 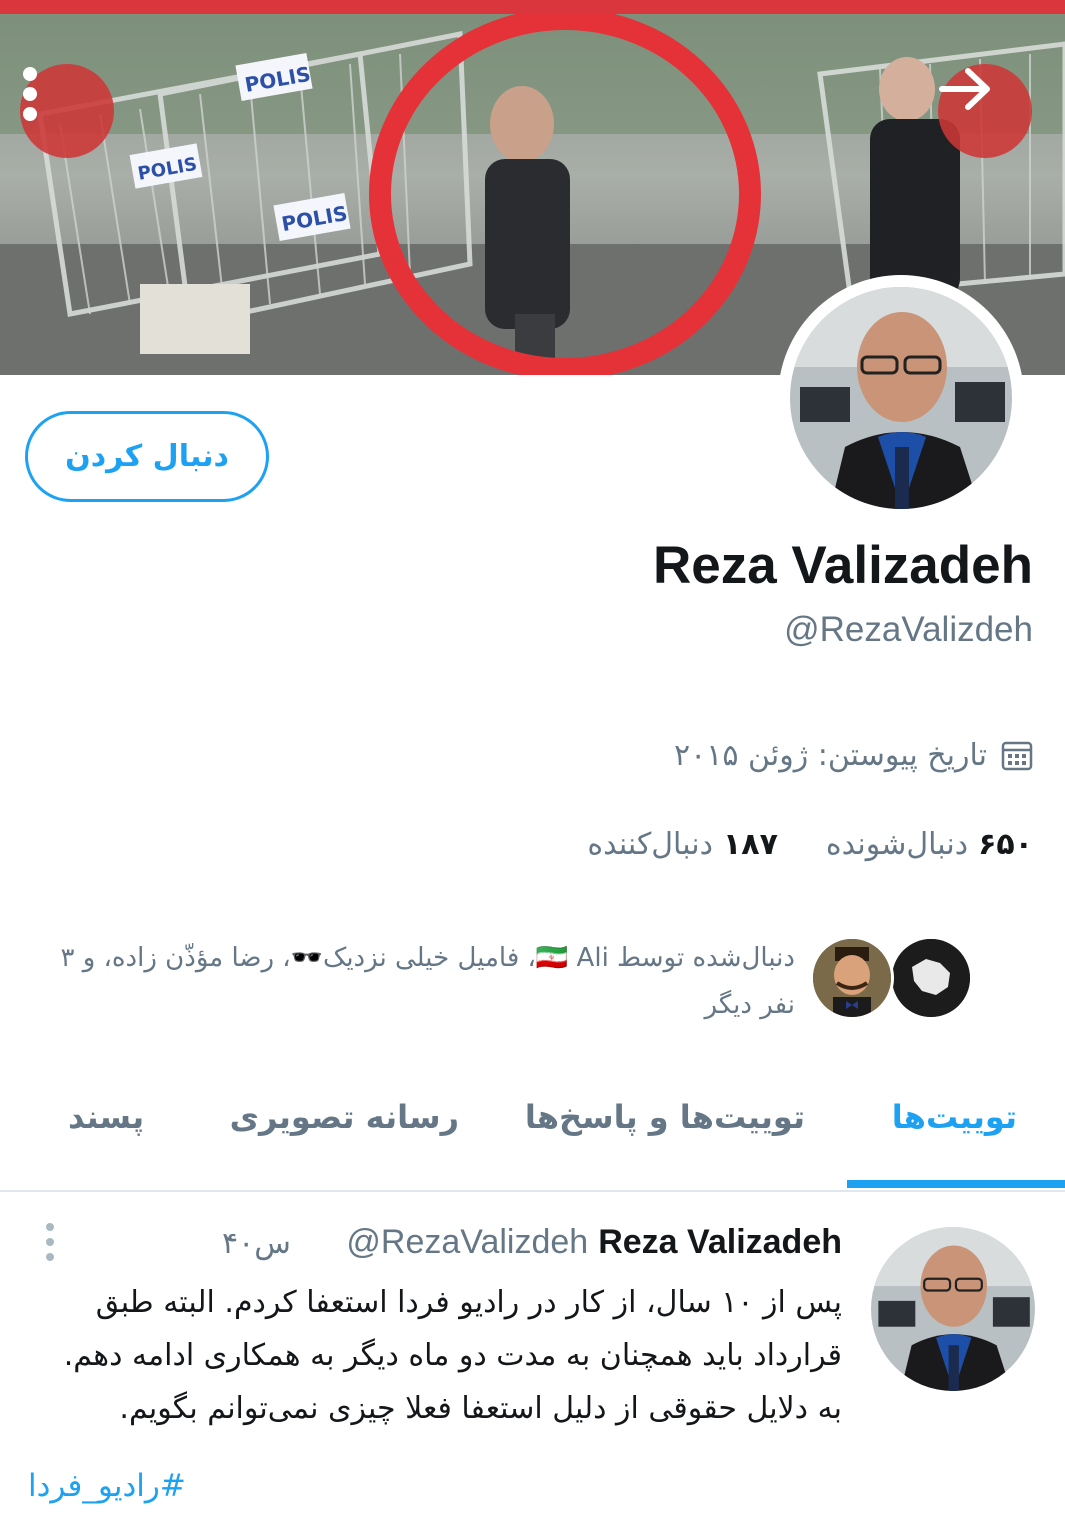 I want to click on tweet-hashtag: #رادیو_فردا, so click(x=107, y=1486).